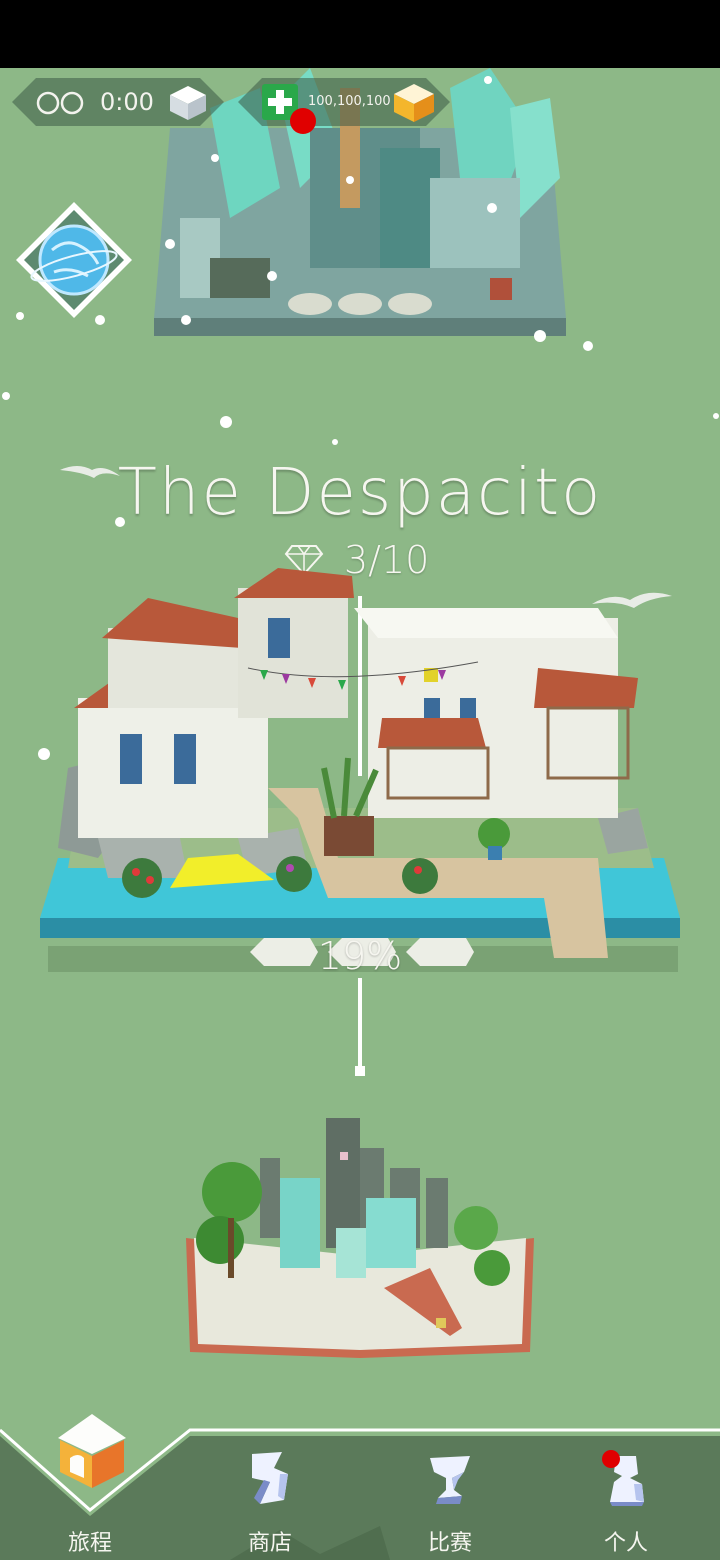  Describe the element at coordinates (360, 493) in the screenshot. I see `level-title: The Despacito` at that location.